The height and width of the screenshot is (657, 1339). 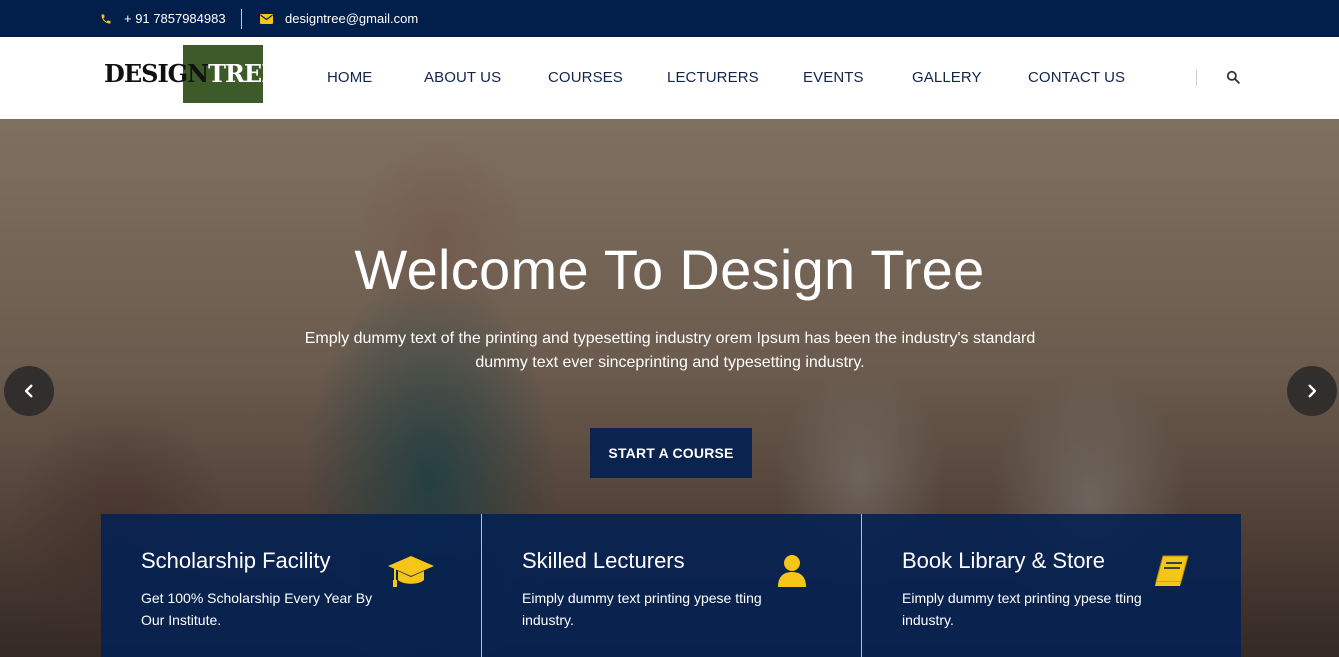 I want to click on envelope-icon, so click(x=266, y=18).